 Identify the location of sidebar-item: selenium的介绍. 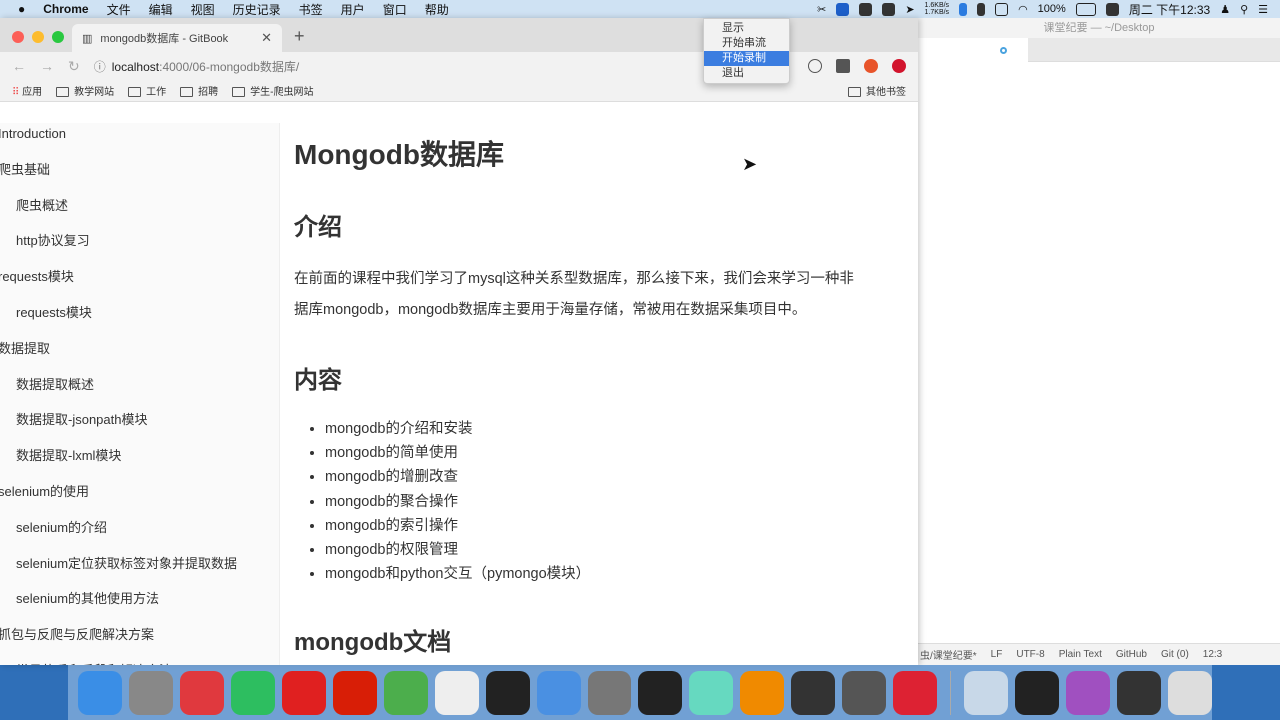
(139, 535).